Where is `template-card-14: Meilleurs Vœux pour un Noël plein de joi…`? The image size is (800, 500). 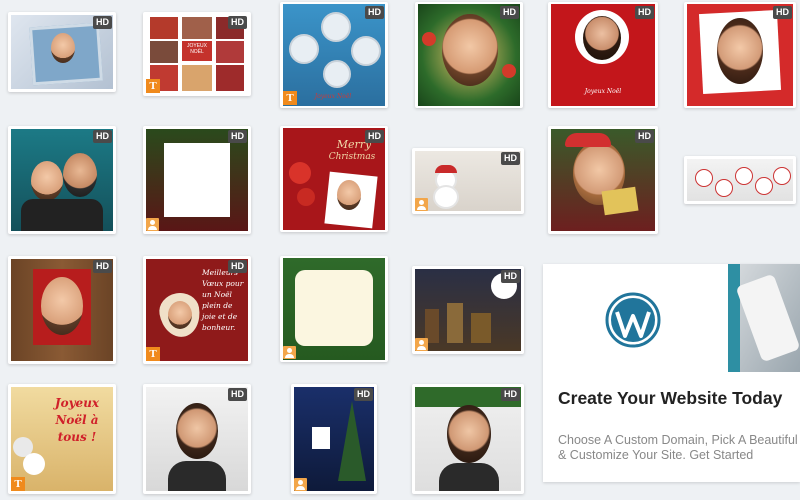
template-card-14: Meilleurs Vœux pour un Noël plein de joi… is located at coordinates (197, 310).